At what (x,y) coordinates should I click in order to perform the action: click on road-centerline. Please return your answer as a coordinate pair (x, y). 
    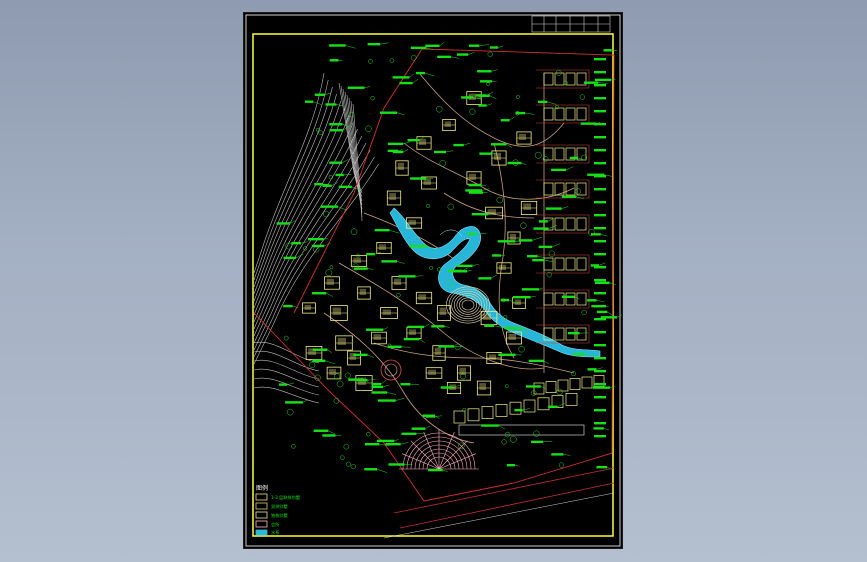
    Looking at the image, I should click on (489, 171).